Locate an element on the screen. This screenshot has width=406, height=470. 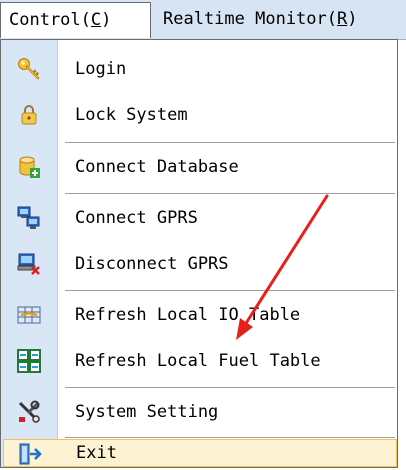
menu-item-disconnect-gprs-label: Disconnect GPRS is located at coordinates (152, 264).